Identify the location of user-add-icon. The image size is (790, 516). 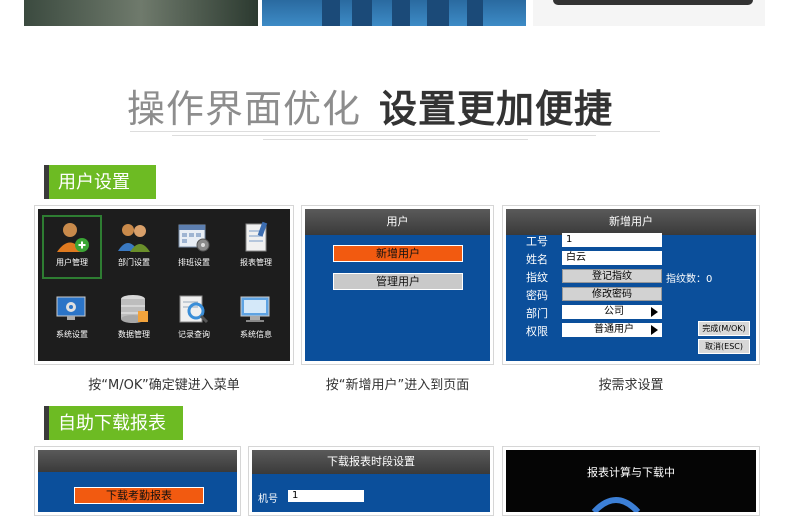
(72, 237).